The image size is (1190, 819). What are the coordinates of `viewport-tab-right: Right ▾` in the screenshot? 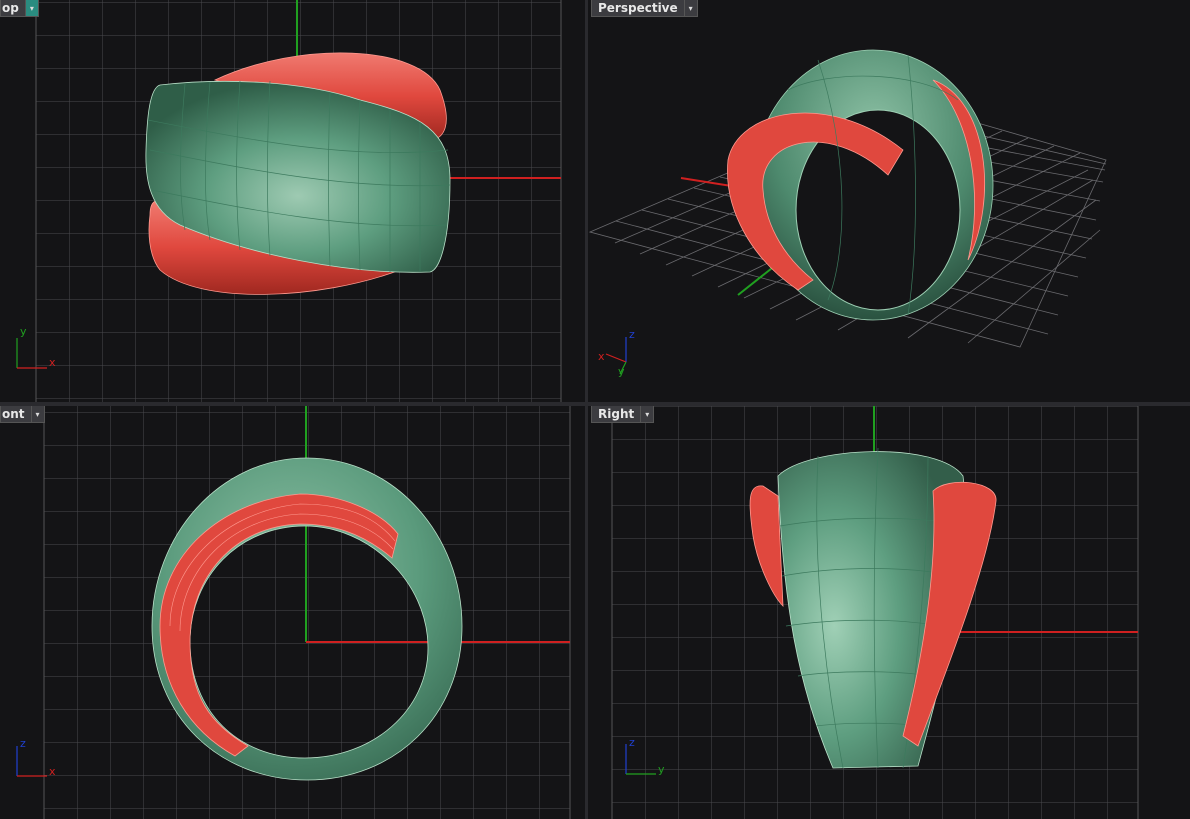 It's located at (623, 414).